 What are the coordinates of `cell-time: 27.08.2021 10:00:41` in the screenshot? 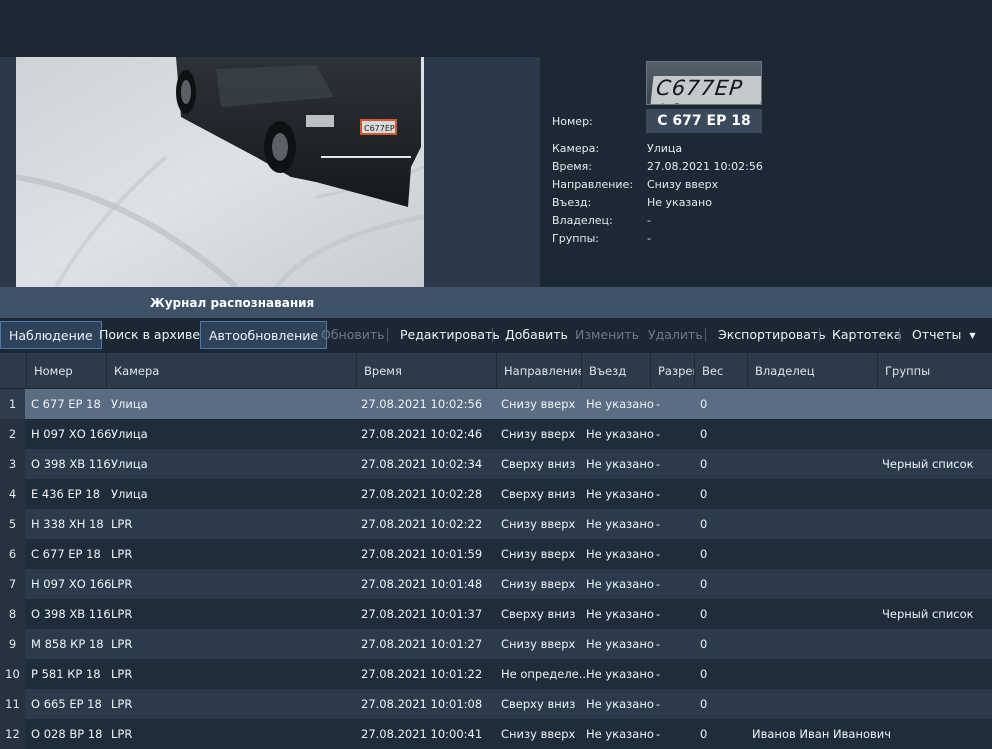 It's located at (422, 734).